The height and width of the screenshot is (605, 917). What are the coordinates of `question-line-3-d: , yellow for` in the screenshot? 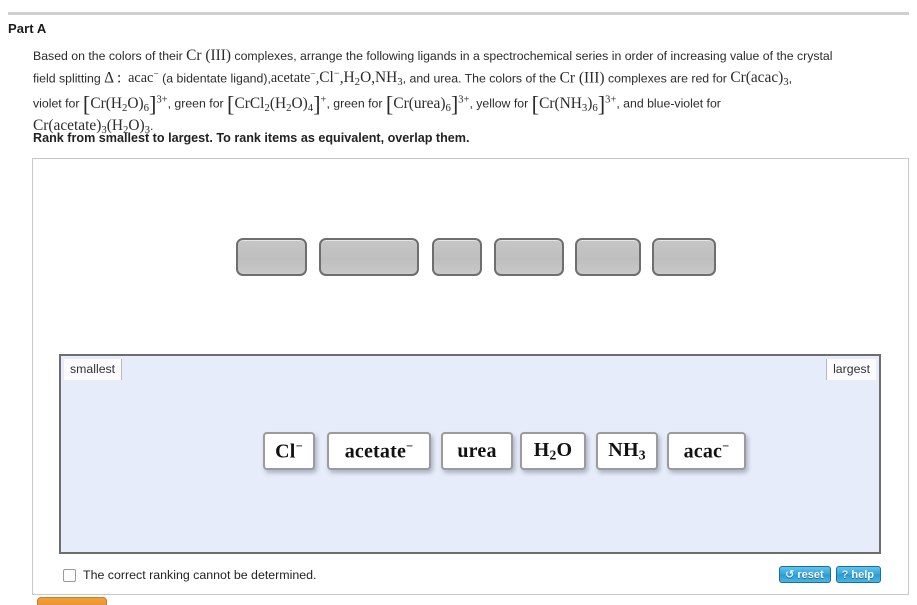 It's located at (500, 103).